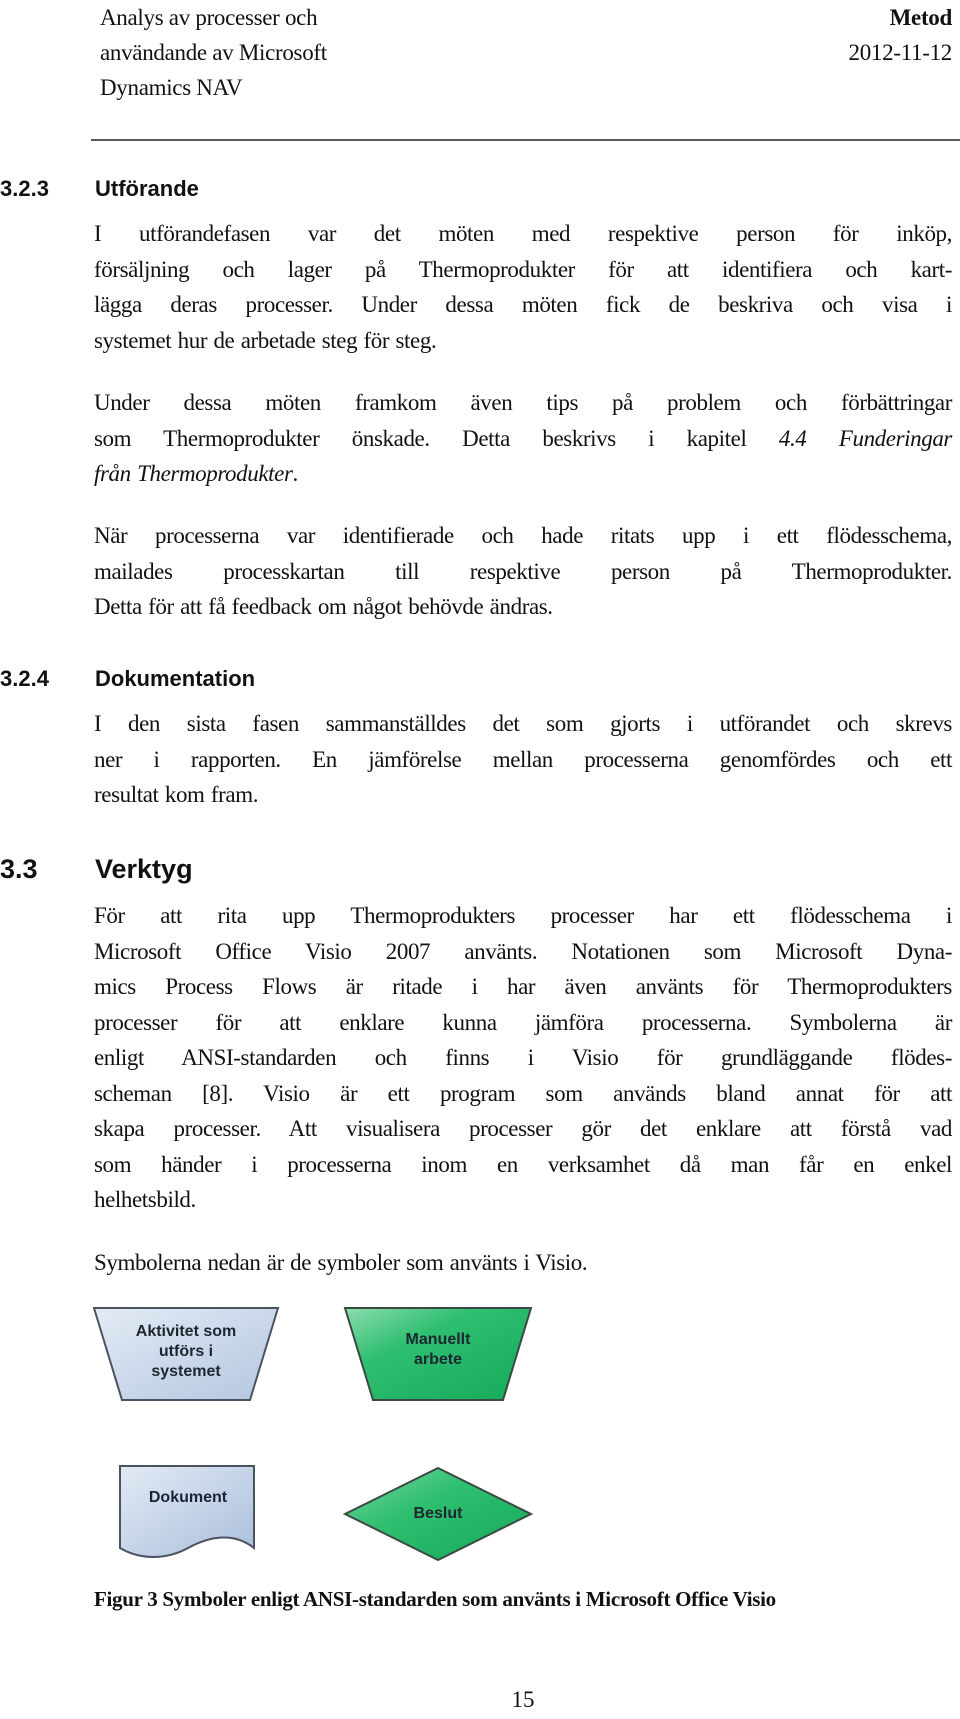 This screenshot has width=960, height=1719. What do you see at coordinates (295, 473) in the screenshot?
I see `text-segment: .` at bounding box center [295, 473].